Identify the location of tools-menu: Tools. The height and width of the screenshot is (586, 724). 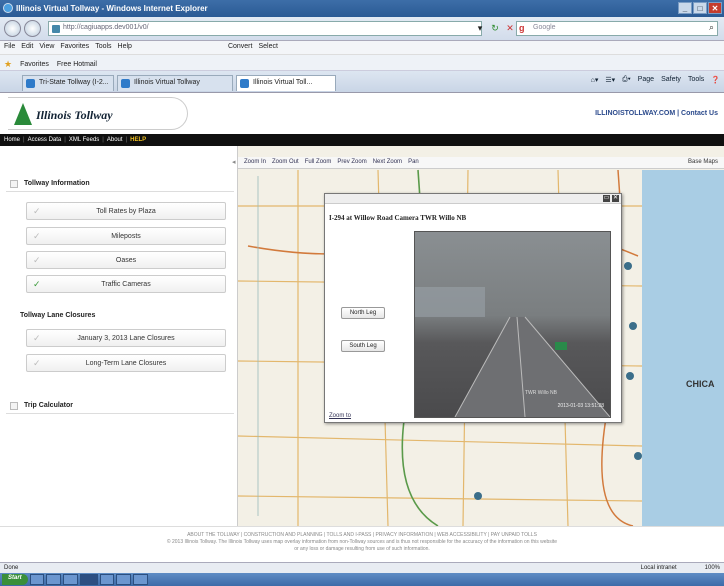
(696, 80).